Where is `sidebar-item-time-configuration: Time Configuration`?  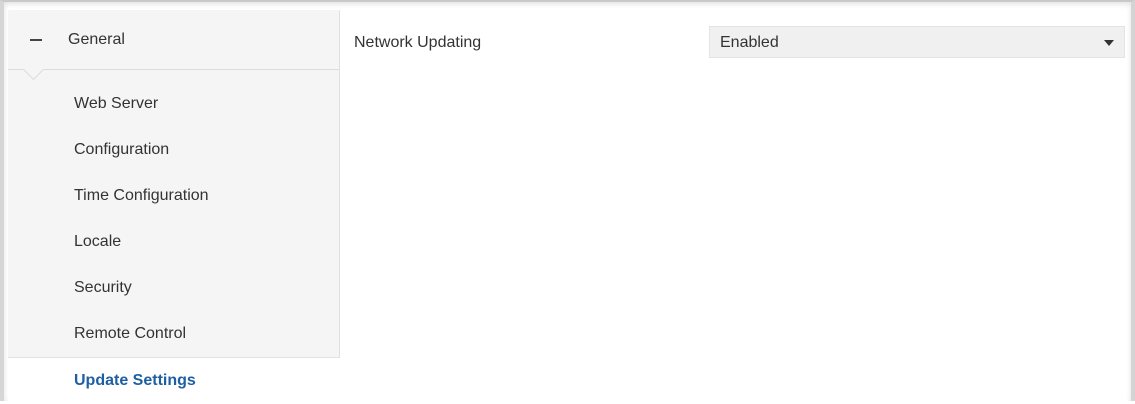 sidebar-item-time-configuration: Time Configuration is located at coordinates (173, 196).